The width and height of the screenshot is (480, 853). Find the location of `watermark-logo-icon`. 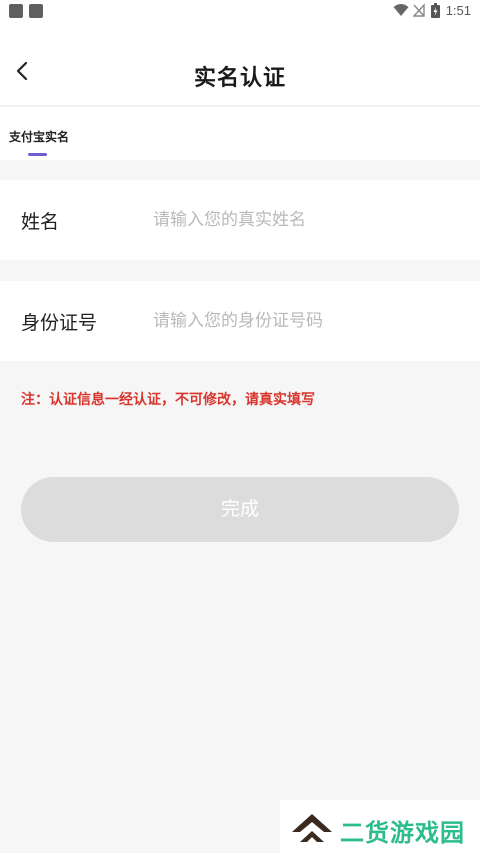

watermark-logo-icon is located at coordinates (312, 828).